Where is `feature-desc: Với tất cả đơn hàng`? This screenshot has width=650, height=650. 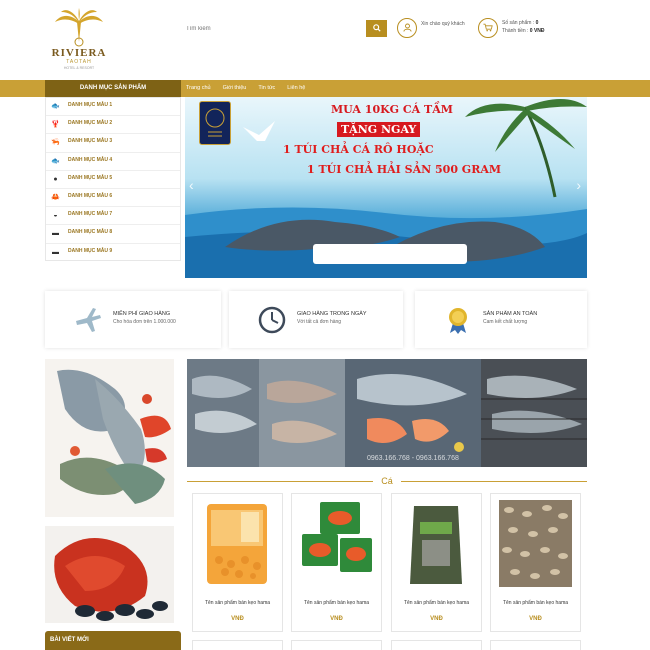
feature-desc: Với tất cả đơn hàng is located at coordinates (319, 322).